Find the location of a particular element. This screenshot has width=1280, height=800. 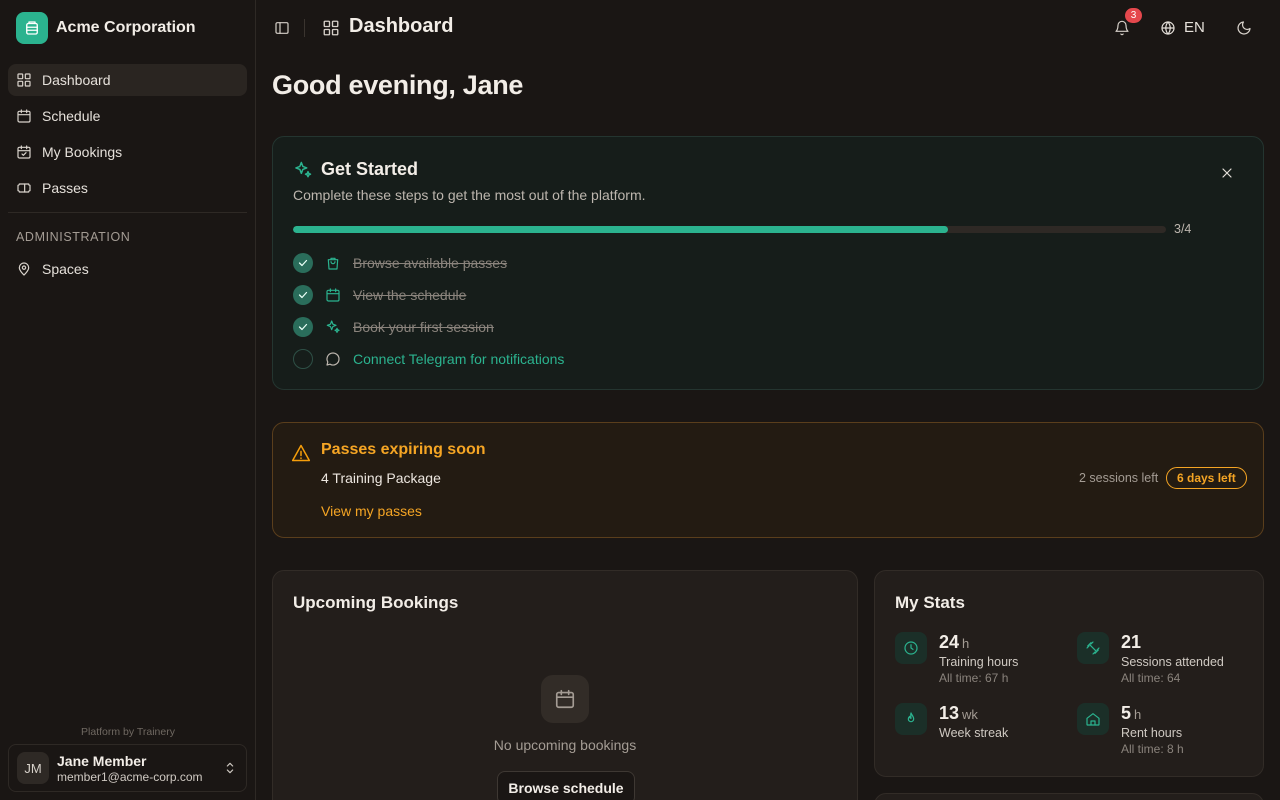

platform-credit: Platform by Trainery is located at coordinates (128, 732).